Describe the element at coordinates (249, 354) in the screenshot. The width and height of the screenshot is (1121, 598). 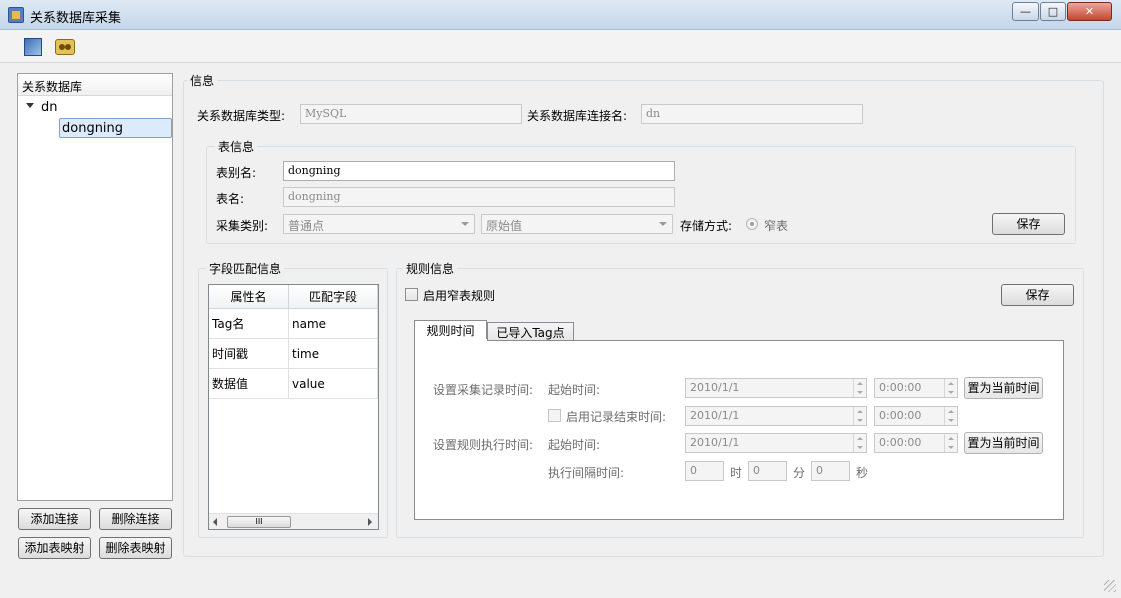
I see `table-cell: 时间戳` at that location.